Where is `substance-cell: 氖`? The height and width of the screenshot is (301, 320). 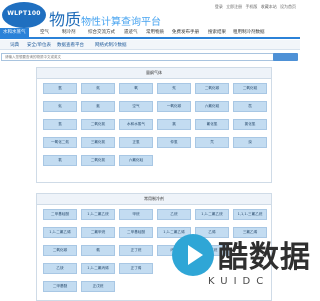 substance-cell: 氖 is located at coordinates (174, 88).